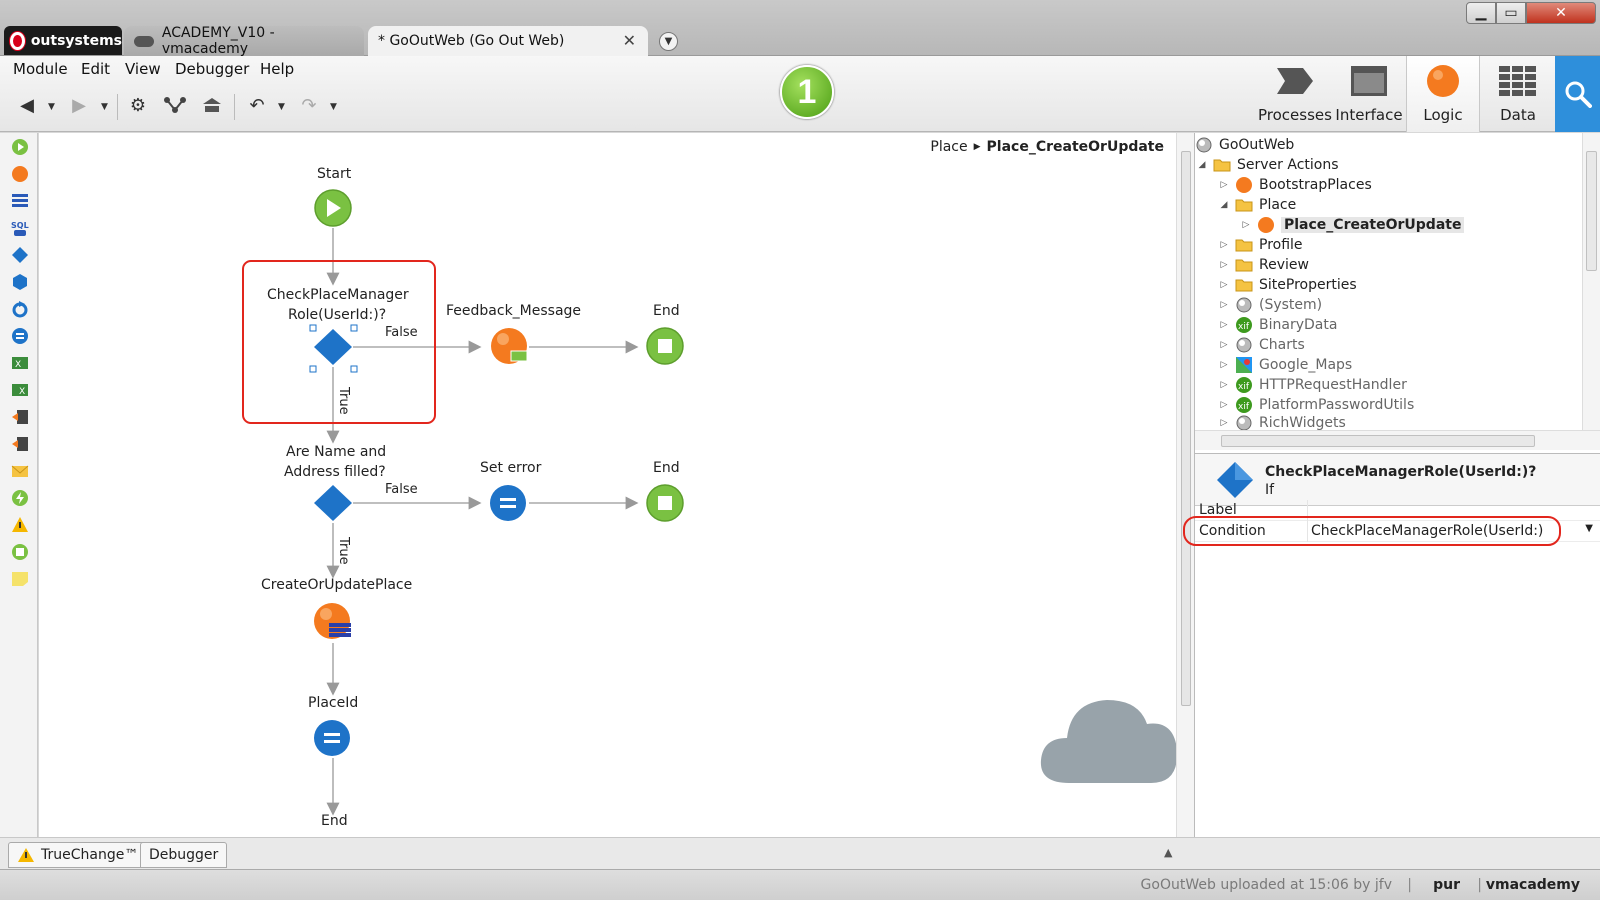 This screenshot has width=1600, height=900. Describe the element at coordinates (1353, 225) in the screenshot. I see `tree-item-place-createorupdate: ▷ Place_CreateOrUpdate` at that location.